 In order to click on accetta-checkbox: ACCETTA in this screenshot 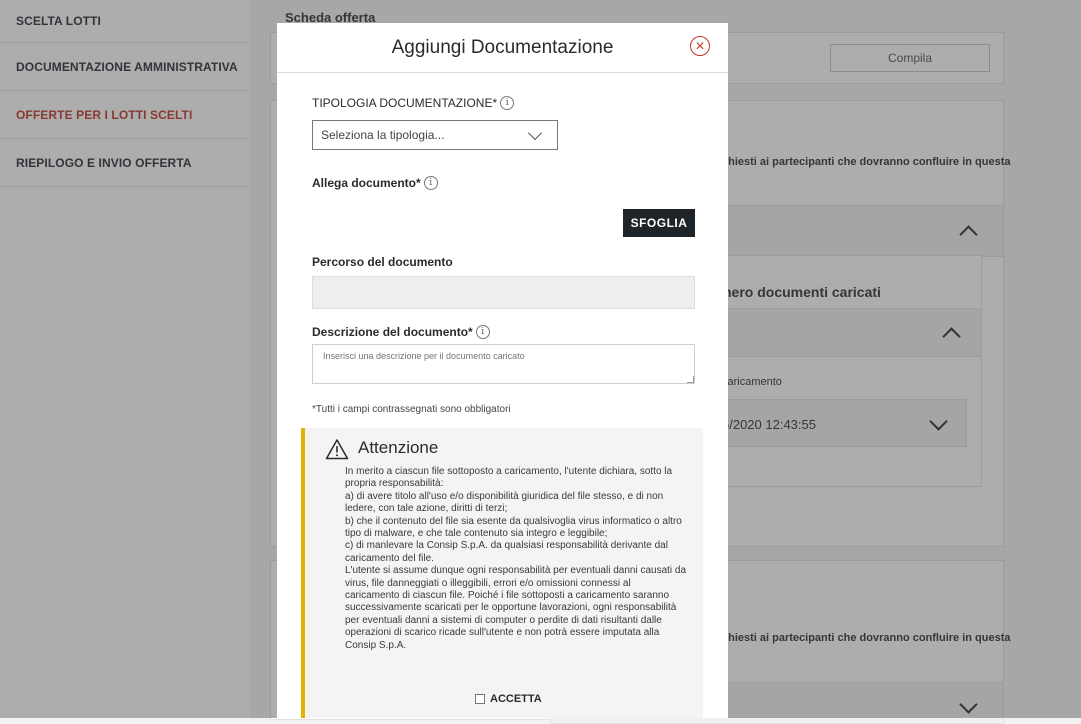, I will do `click(508, 699)`.